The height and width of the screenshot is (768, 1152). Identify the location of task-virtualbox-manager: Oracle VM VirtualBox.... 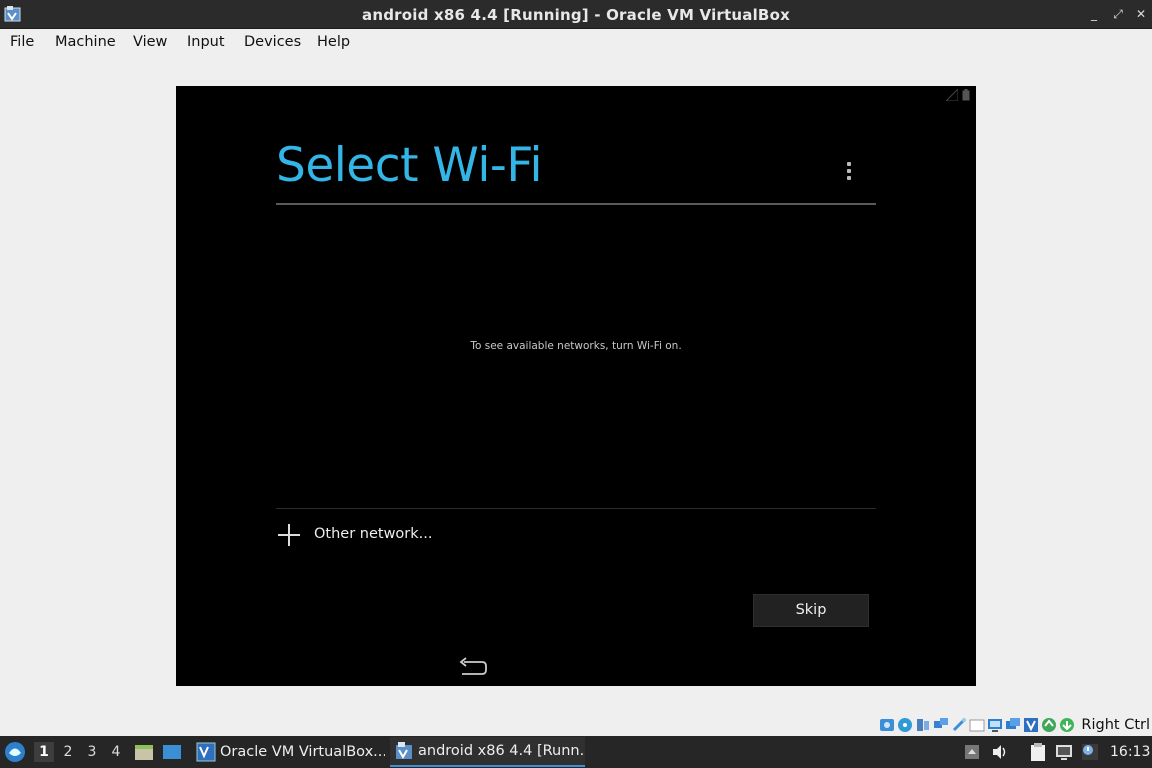
(288, 752).